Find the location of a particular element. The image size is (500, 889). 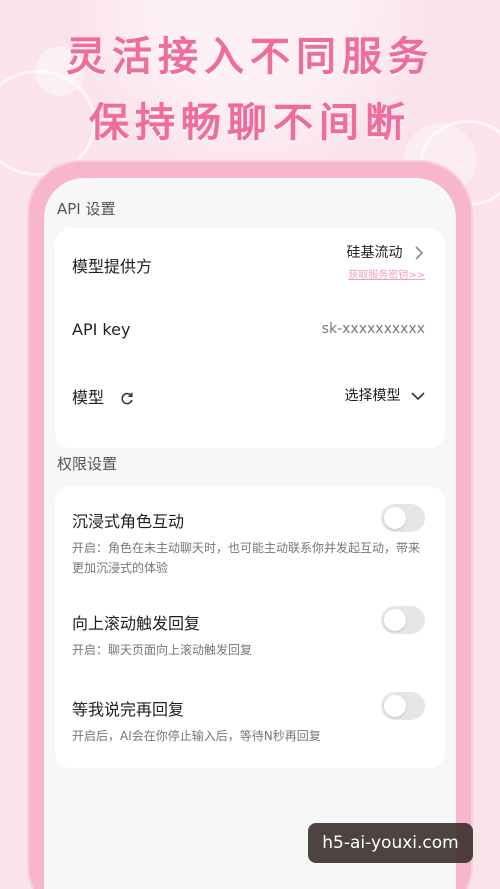

permission-settings-section-title: 权限设置 is located at coordinates (87, 464).